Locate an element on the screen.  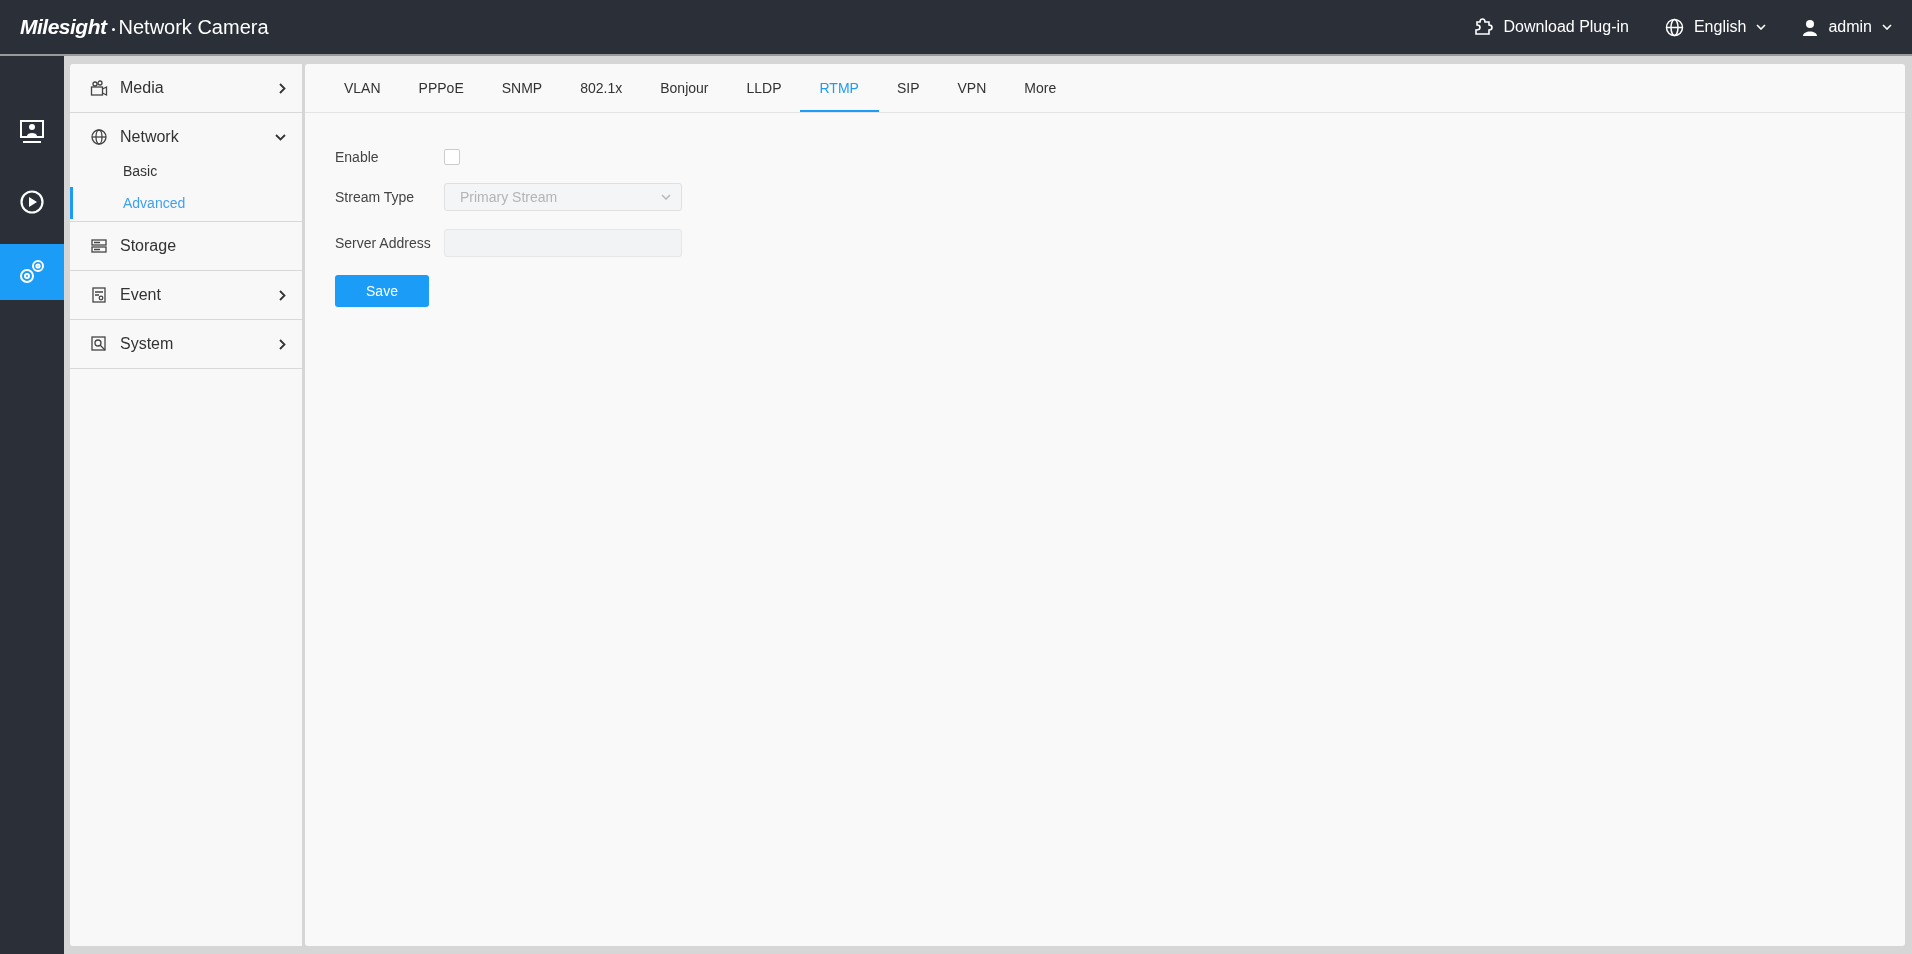
tab: LLDP is located at coordinates (764, 88).